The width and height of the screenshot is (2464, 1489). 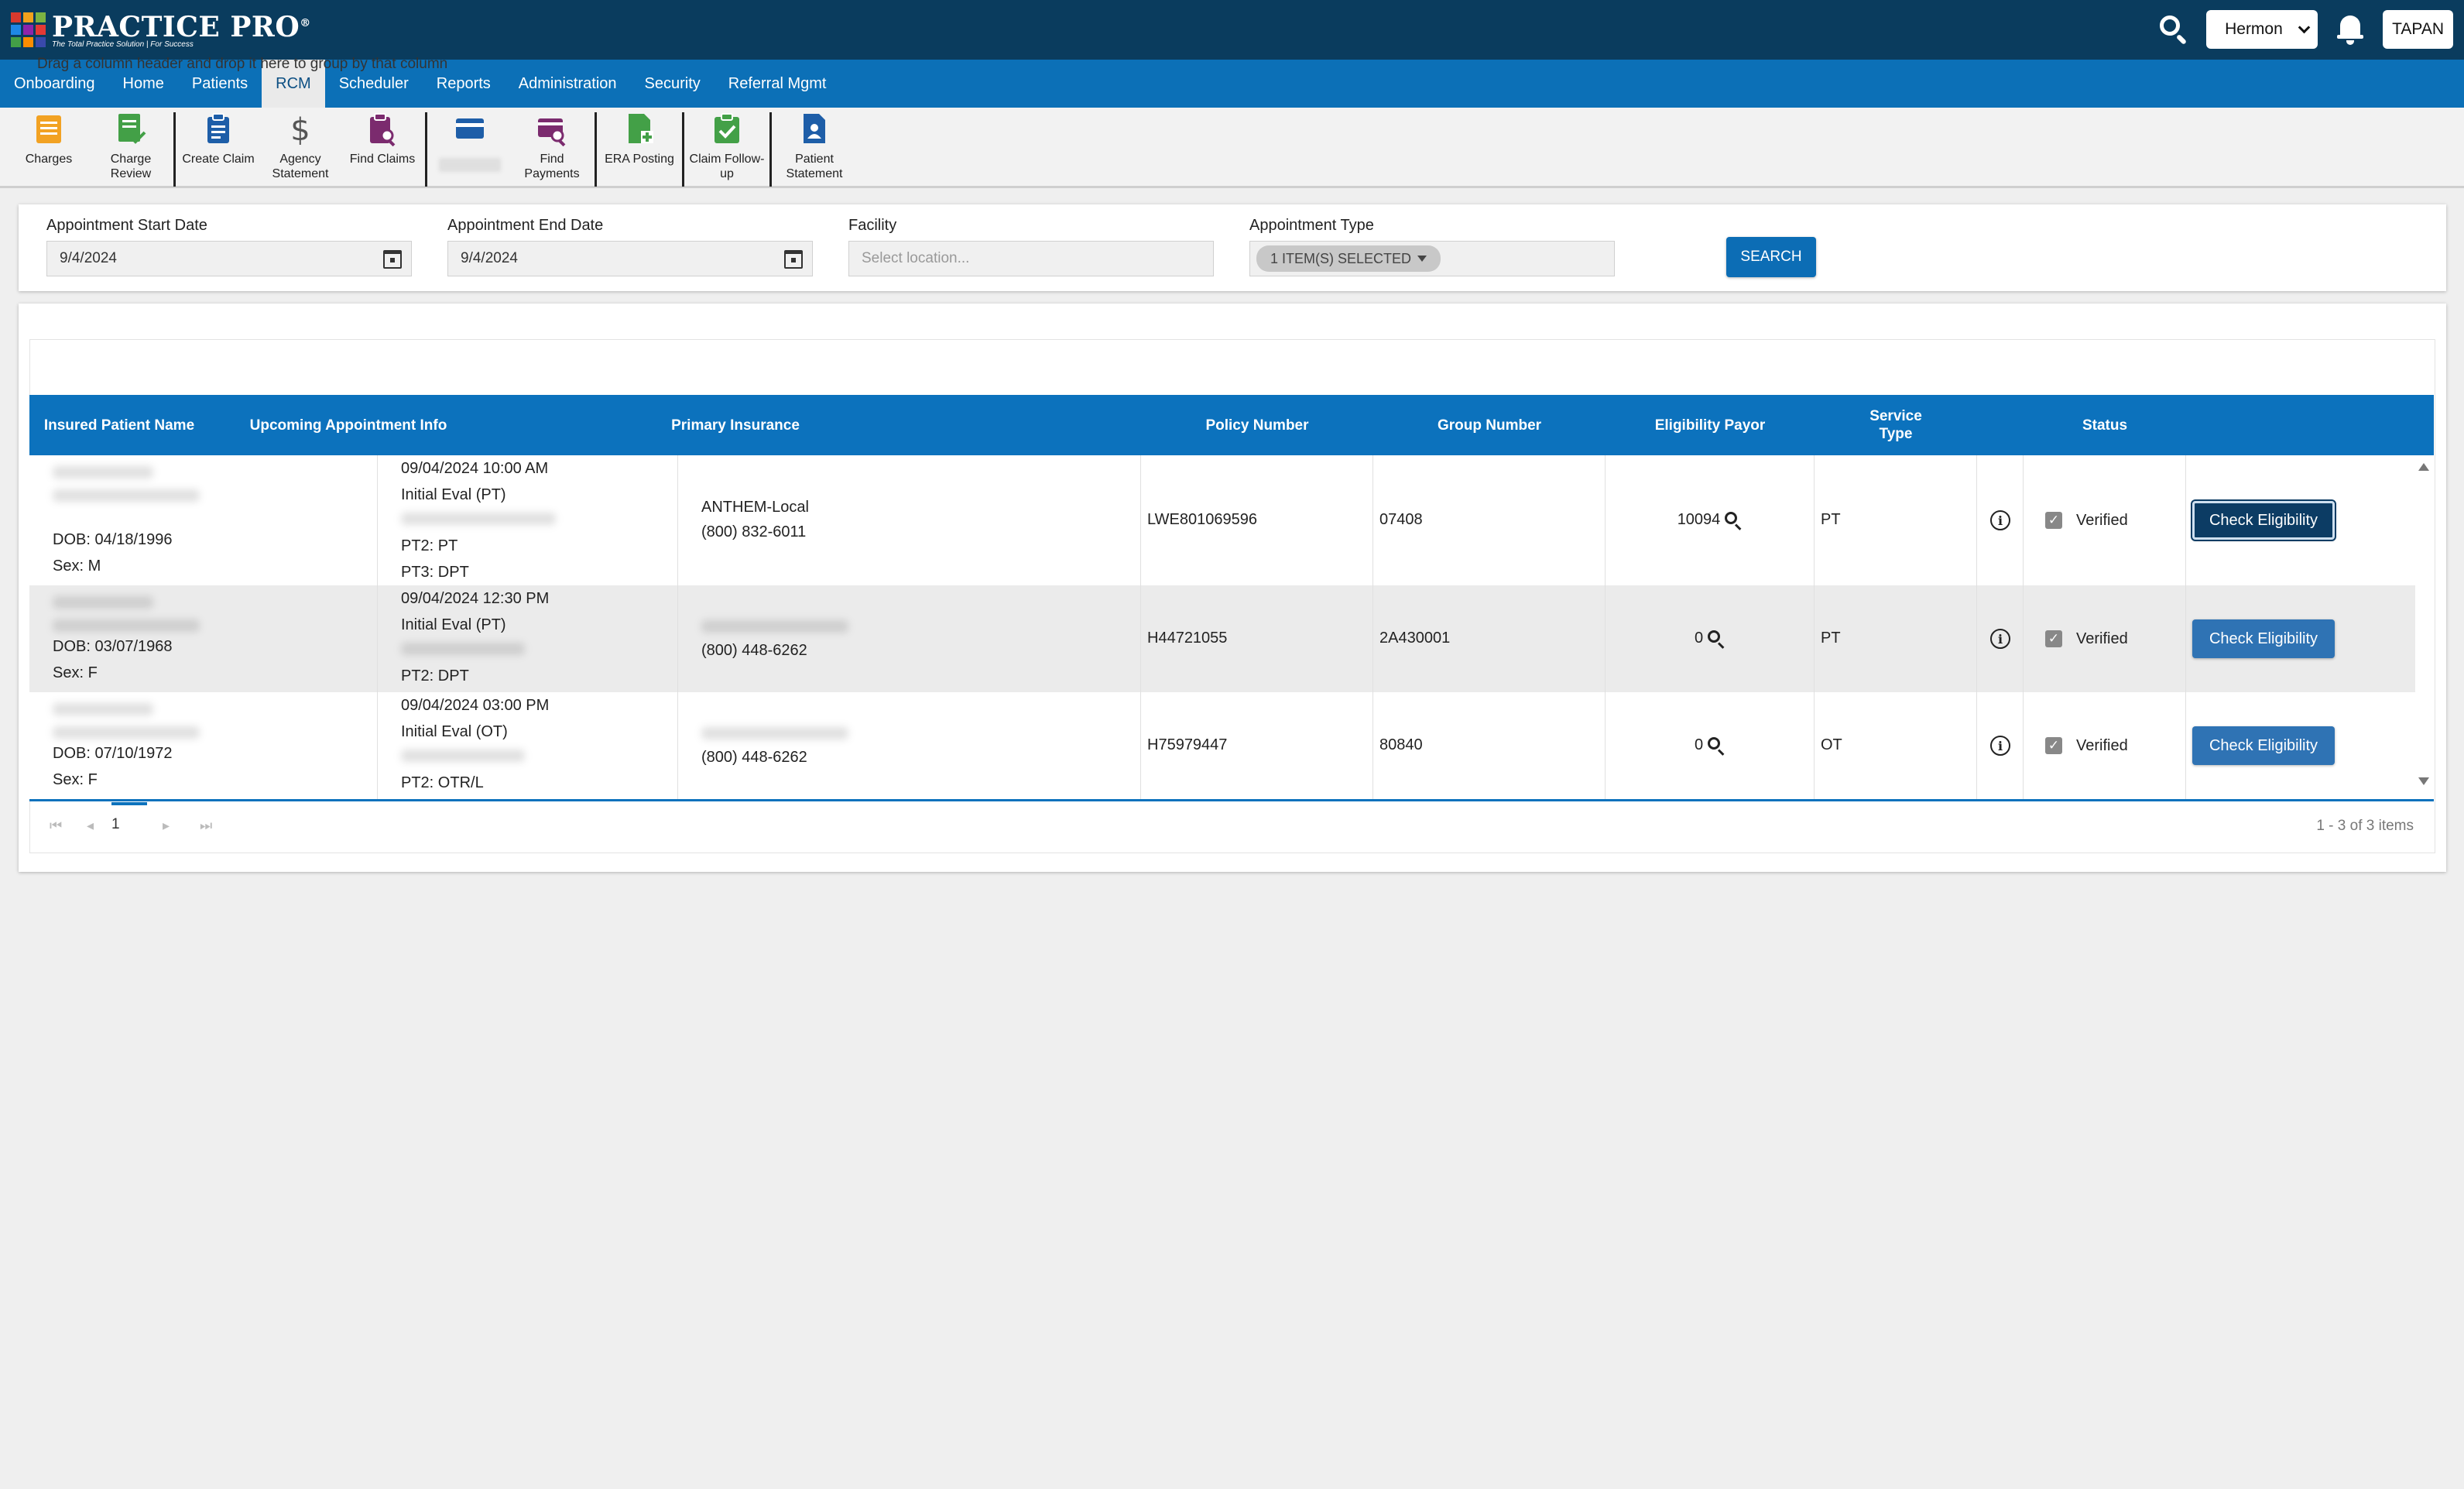 What do you see at coordinates (206, 826) in the screenshot?
I see `last-page-icon: ⏭` at bounding box center [206, 826].